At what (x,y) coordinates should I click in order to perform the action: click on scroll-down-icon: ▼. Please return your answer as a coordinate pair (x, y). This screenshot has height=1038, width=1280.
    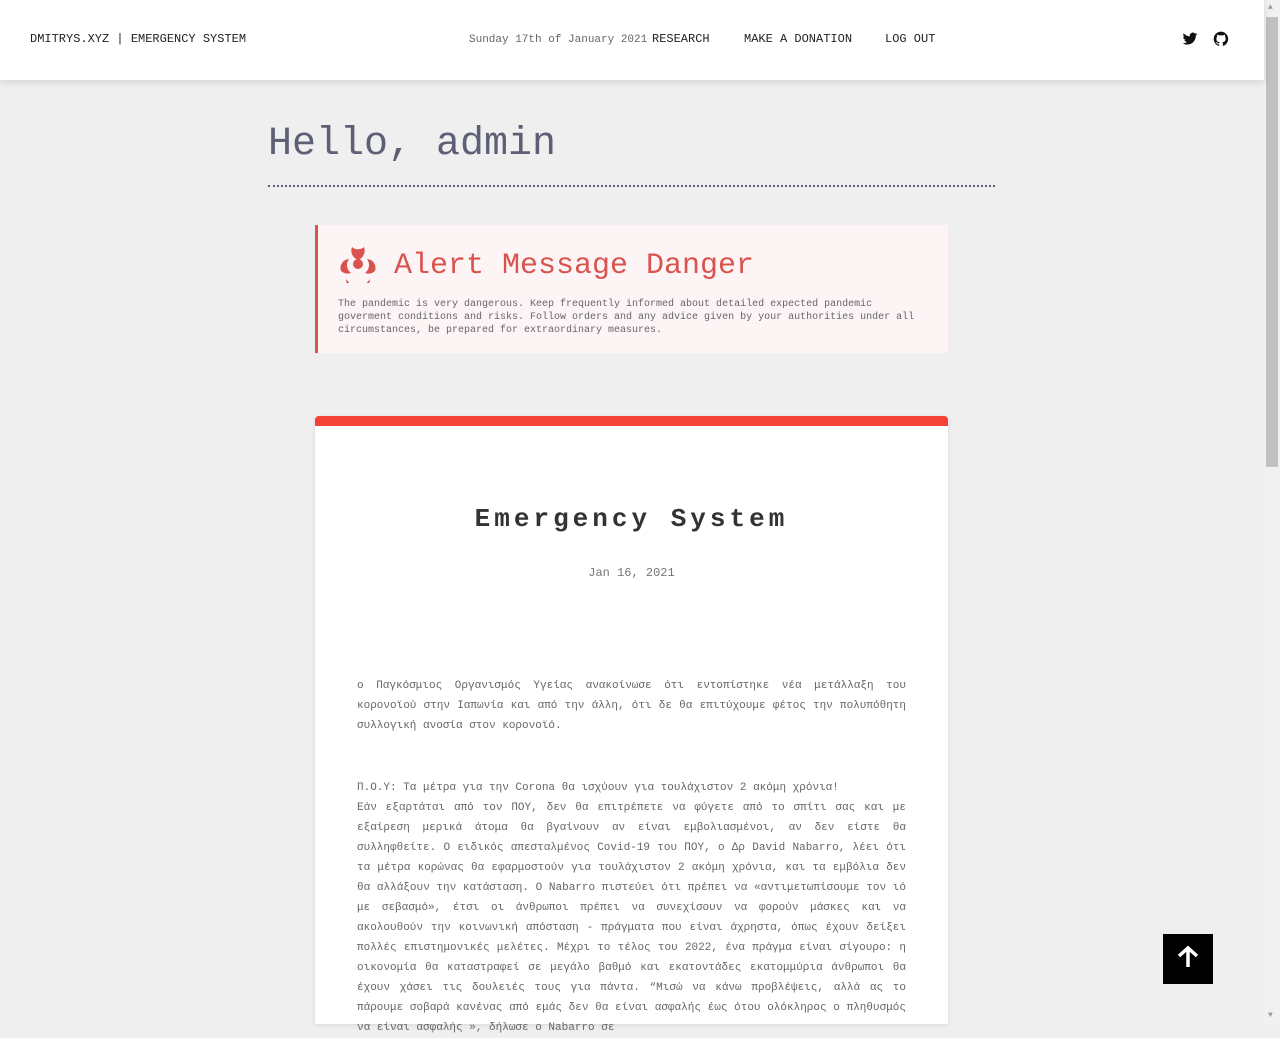
    Looking at the image, I should click on (1270, 1015).